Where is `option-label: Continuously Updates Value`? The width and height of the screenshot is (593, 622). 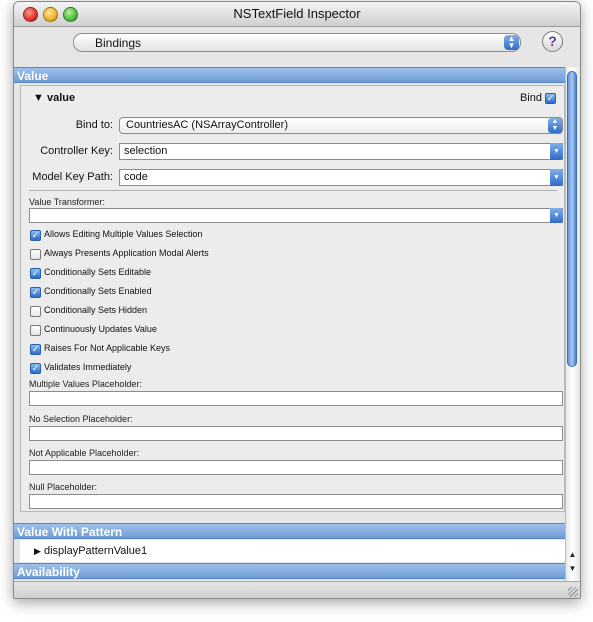
option-label: Continuously Updates Value is located at coordinates (100, 329).